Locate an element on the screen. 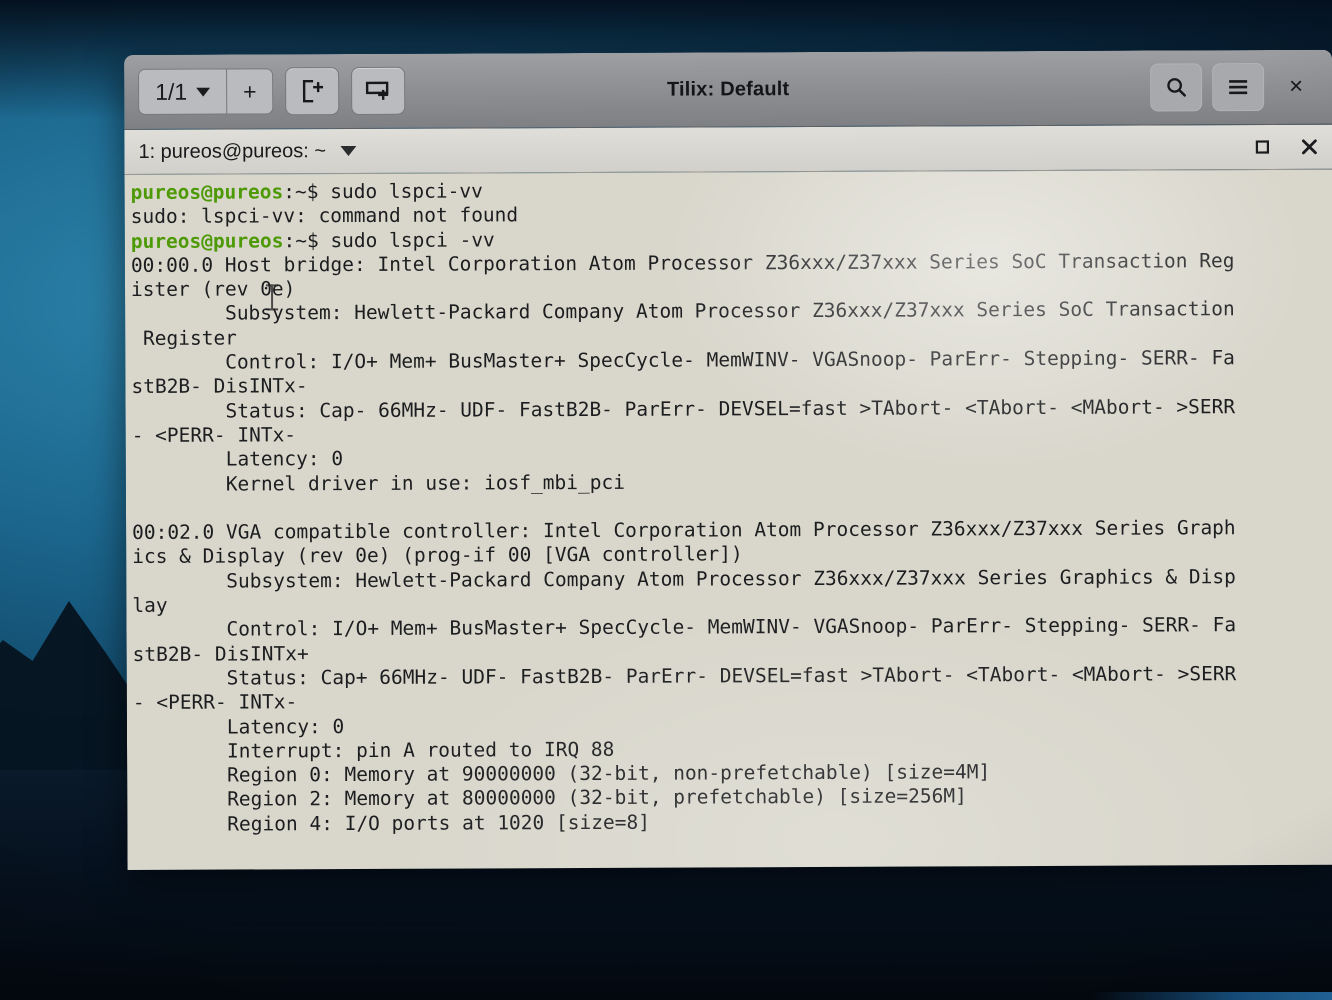  text-cursor-icon is located at coordinates (272, 297).